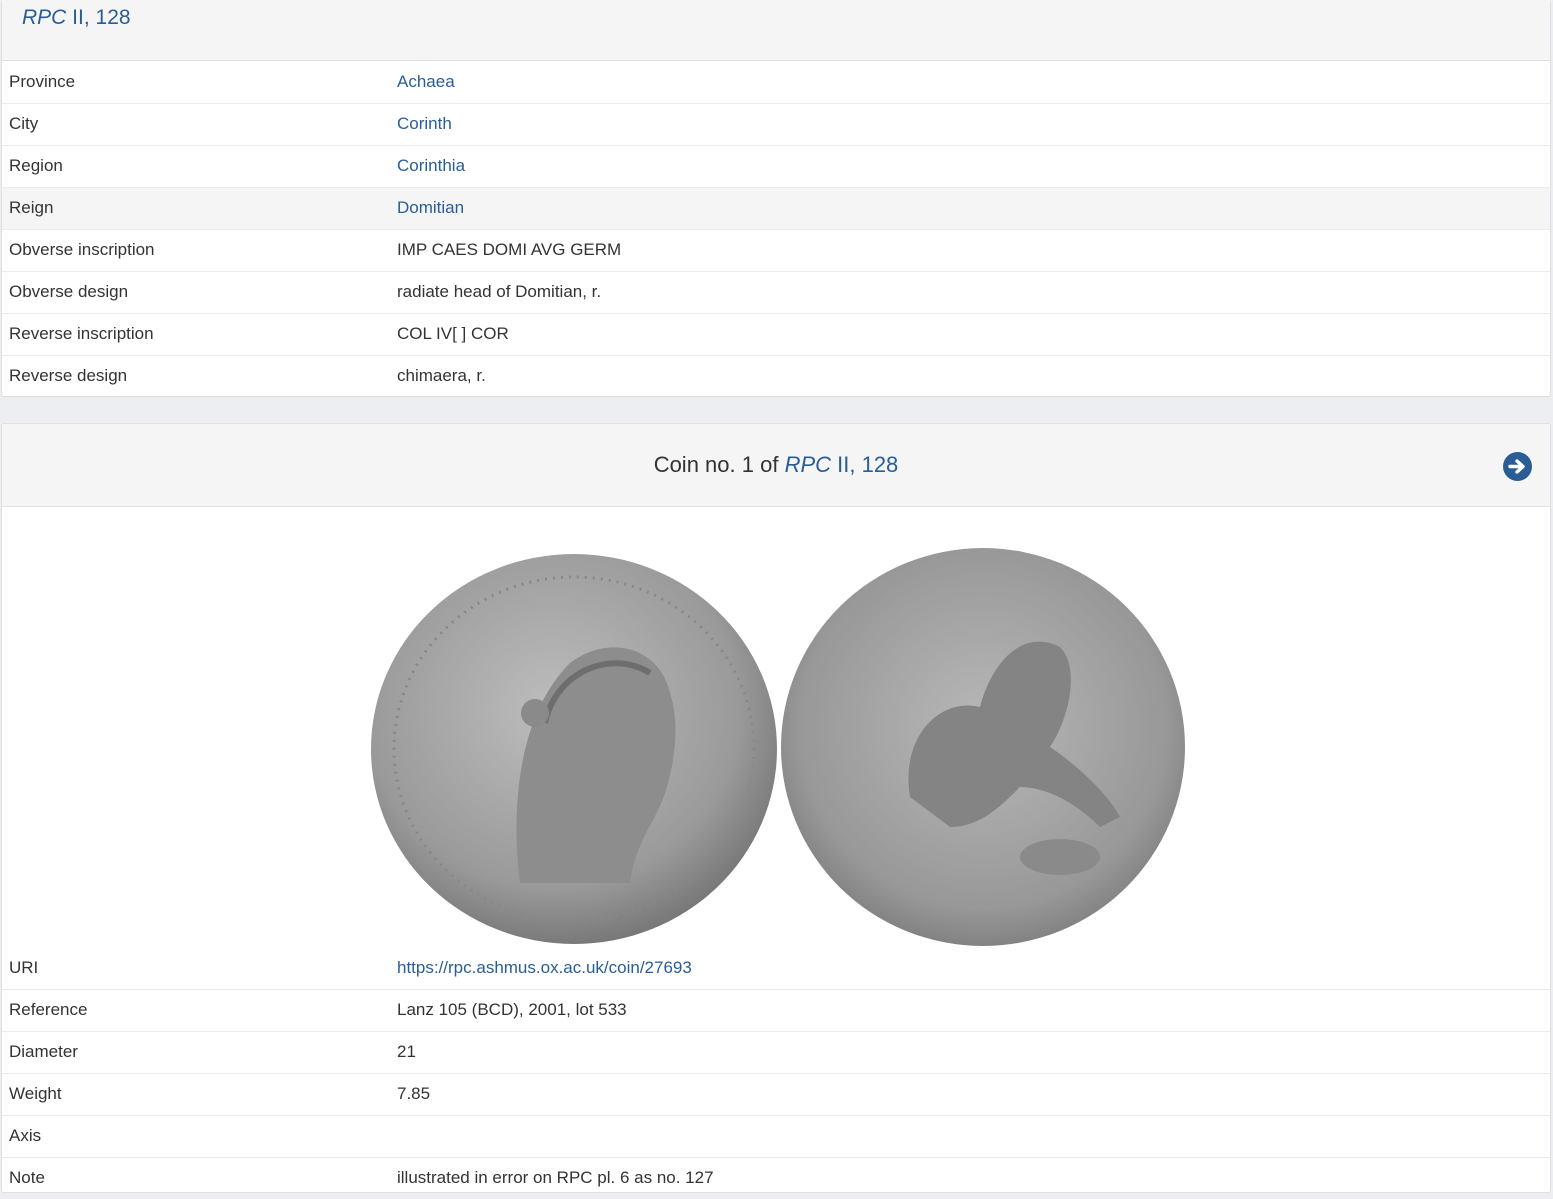 The image size is (1553, 1199). I want to click on coin-reverse-image, so click(983, 747).